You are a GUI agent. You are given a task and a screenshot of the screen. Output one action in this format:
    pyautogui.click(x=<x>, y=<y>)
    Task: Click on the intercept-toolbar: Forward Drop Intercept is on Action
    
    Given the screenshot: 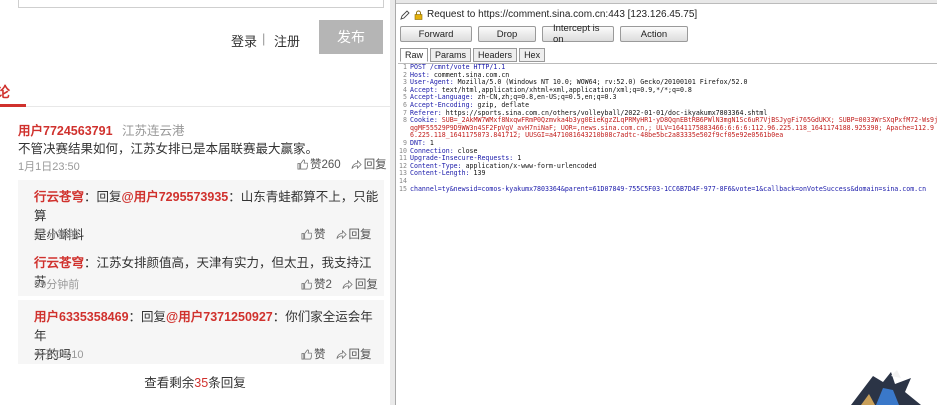 What is the action you would take?
    pyautogui.click(x=544, y=34)
    